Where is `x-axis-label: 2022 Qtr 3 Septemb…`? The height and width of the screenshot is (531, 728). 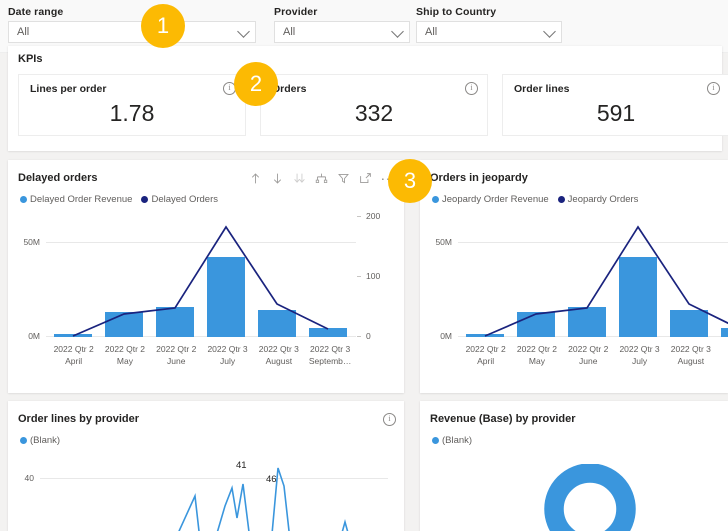 x-axis-label: 2022 Qtr 3 Septemb… is located at coordinates (329, 355).